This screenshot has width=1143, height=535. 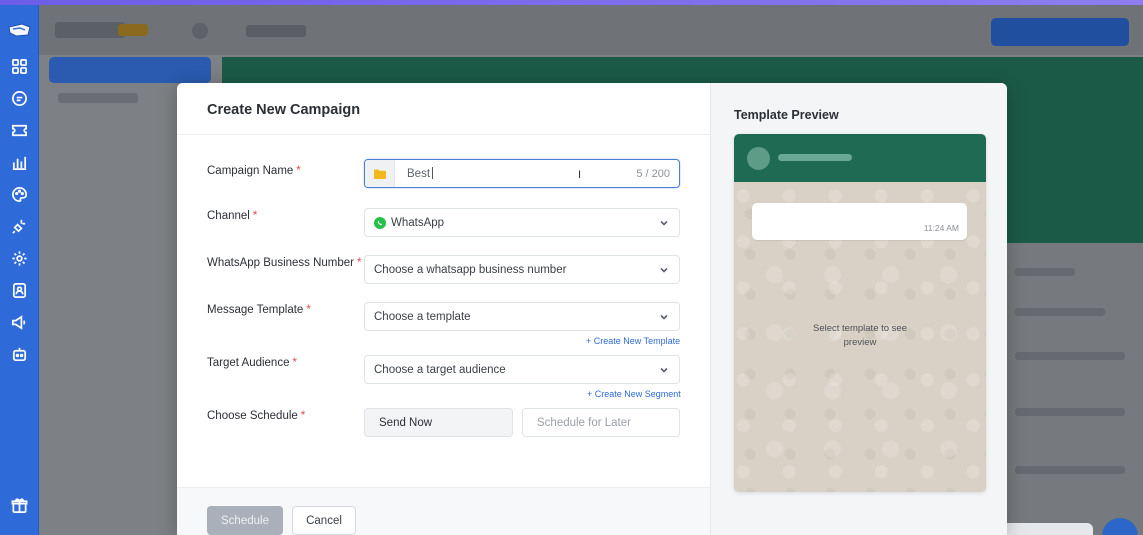 I want to click on campaign-name-label: Campaign Name *, so click(x=254, y=171).